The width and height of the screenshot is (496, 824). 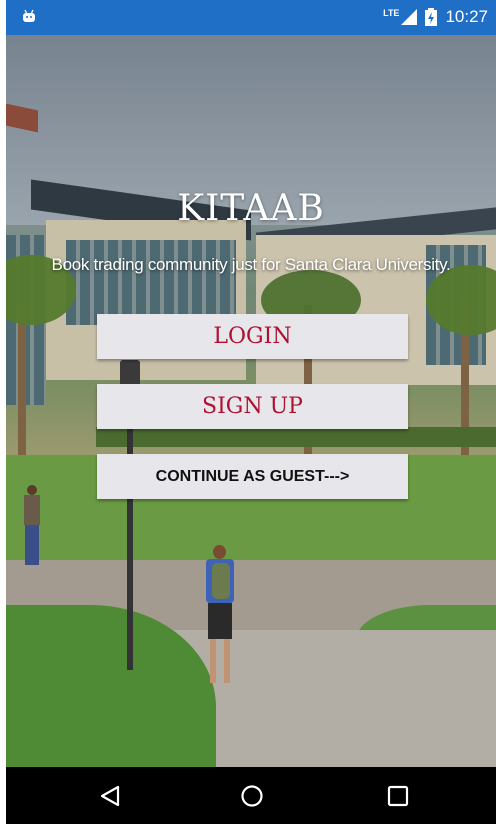 I want to click on battery-icon, so click(x=431, y=17).